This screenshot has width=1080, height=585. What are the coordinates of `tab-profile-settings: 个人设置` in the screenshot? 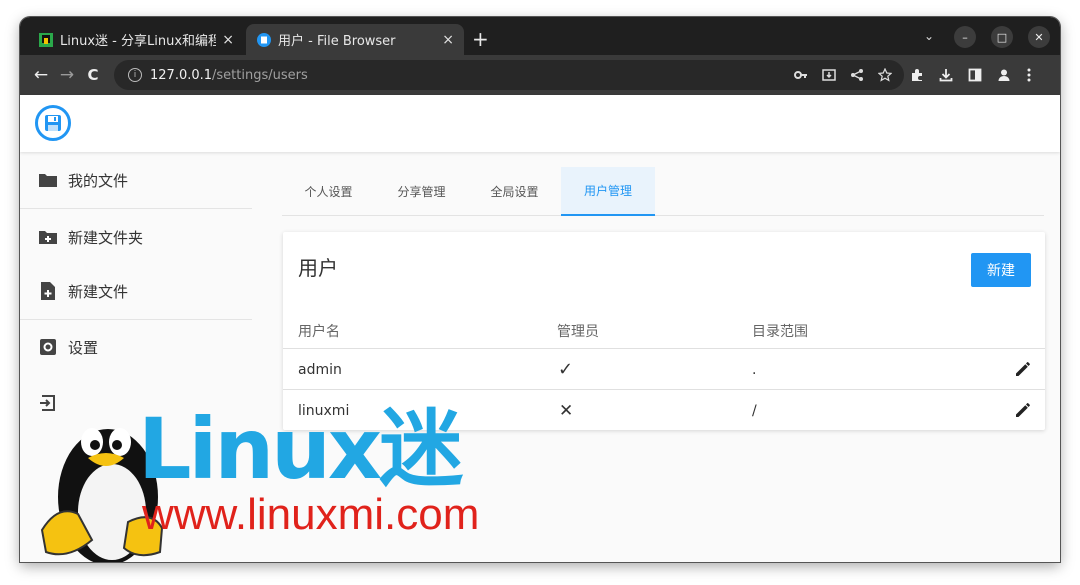 It's located at (328, 191).